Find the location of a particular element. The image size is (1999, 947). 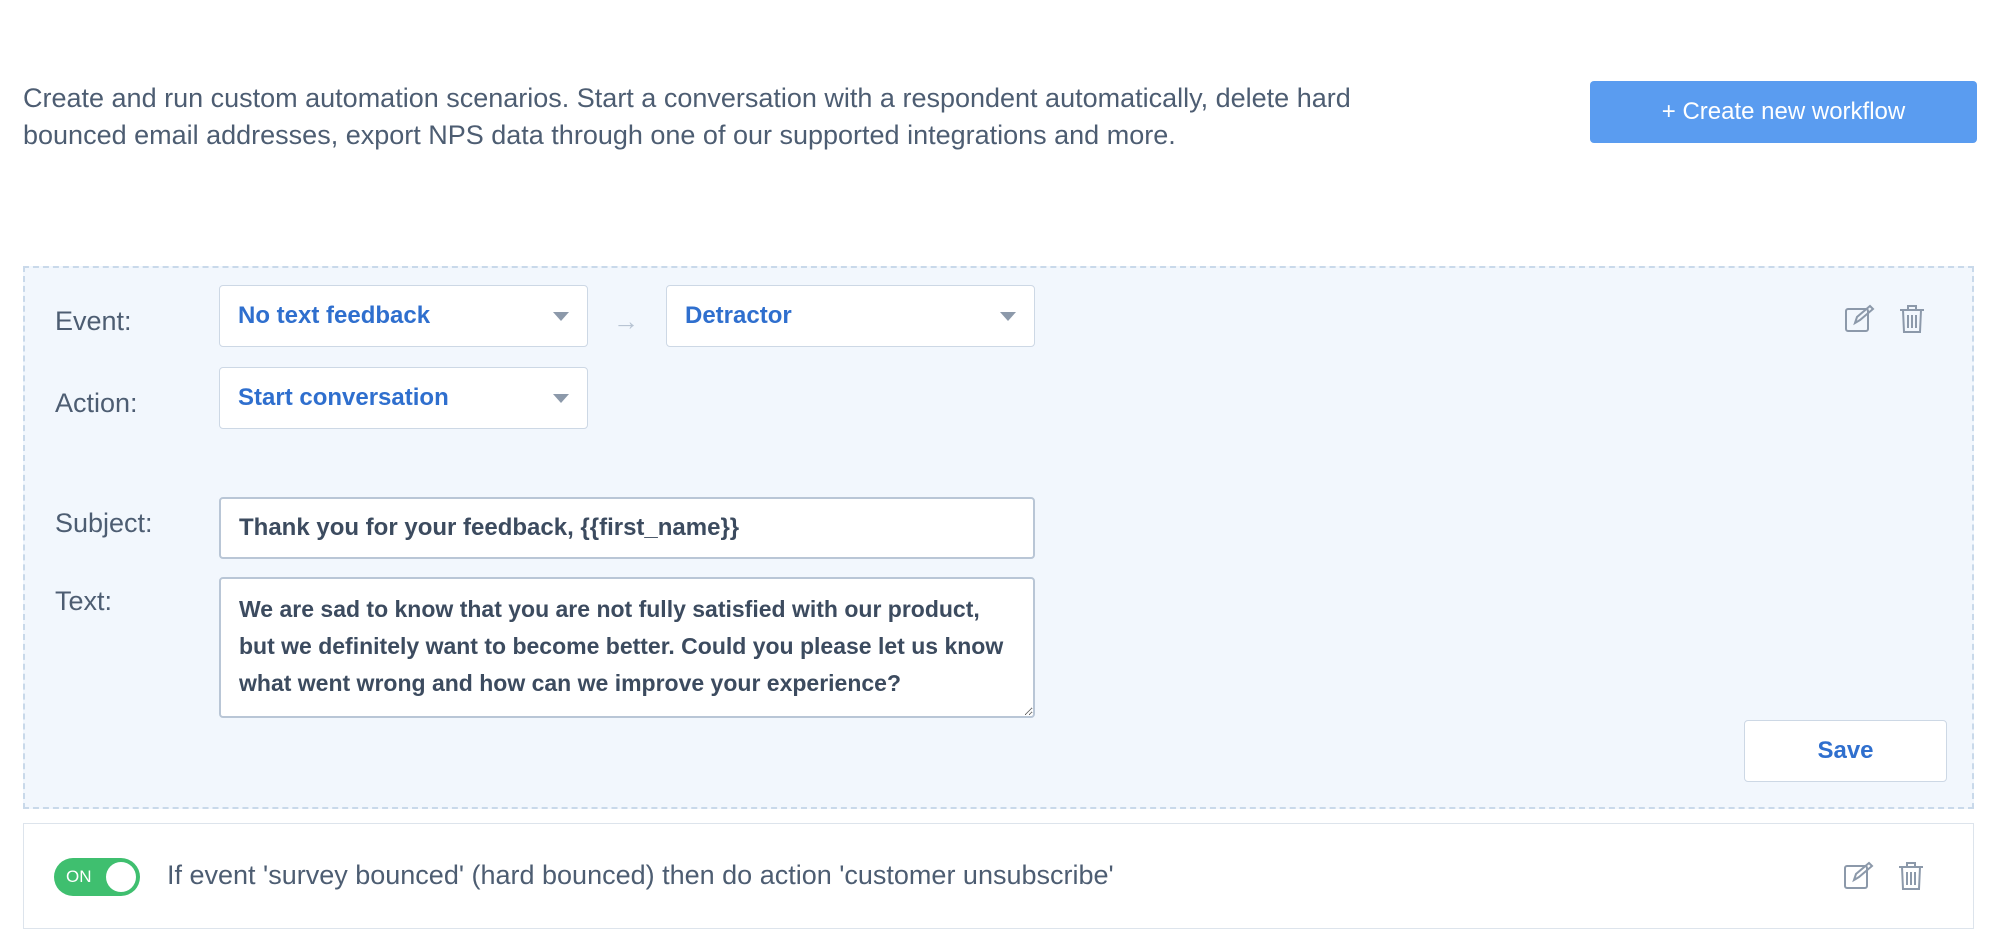

event-select: No text feedback is located at coordinates (403, 316).